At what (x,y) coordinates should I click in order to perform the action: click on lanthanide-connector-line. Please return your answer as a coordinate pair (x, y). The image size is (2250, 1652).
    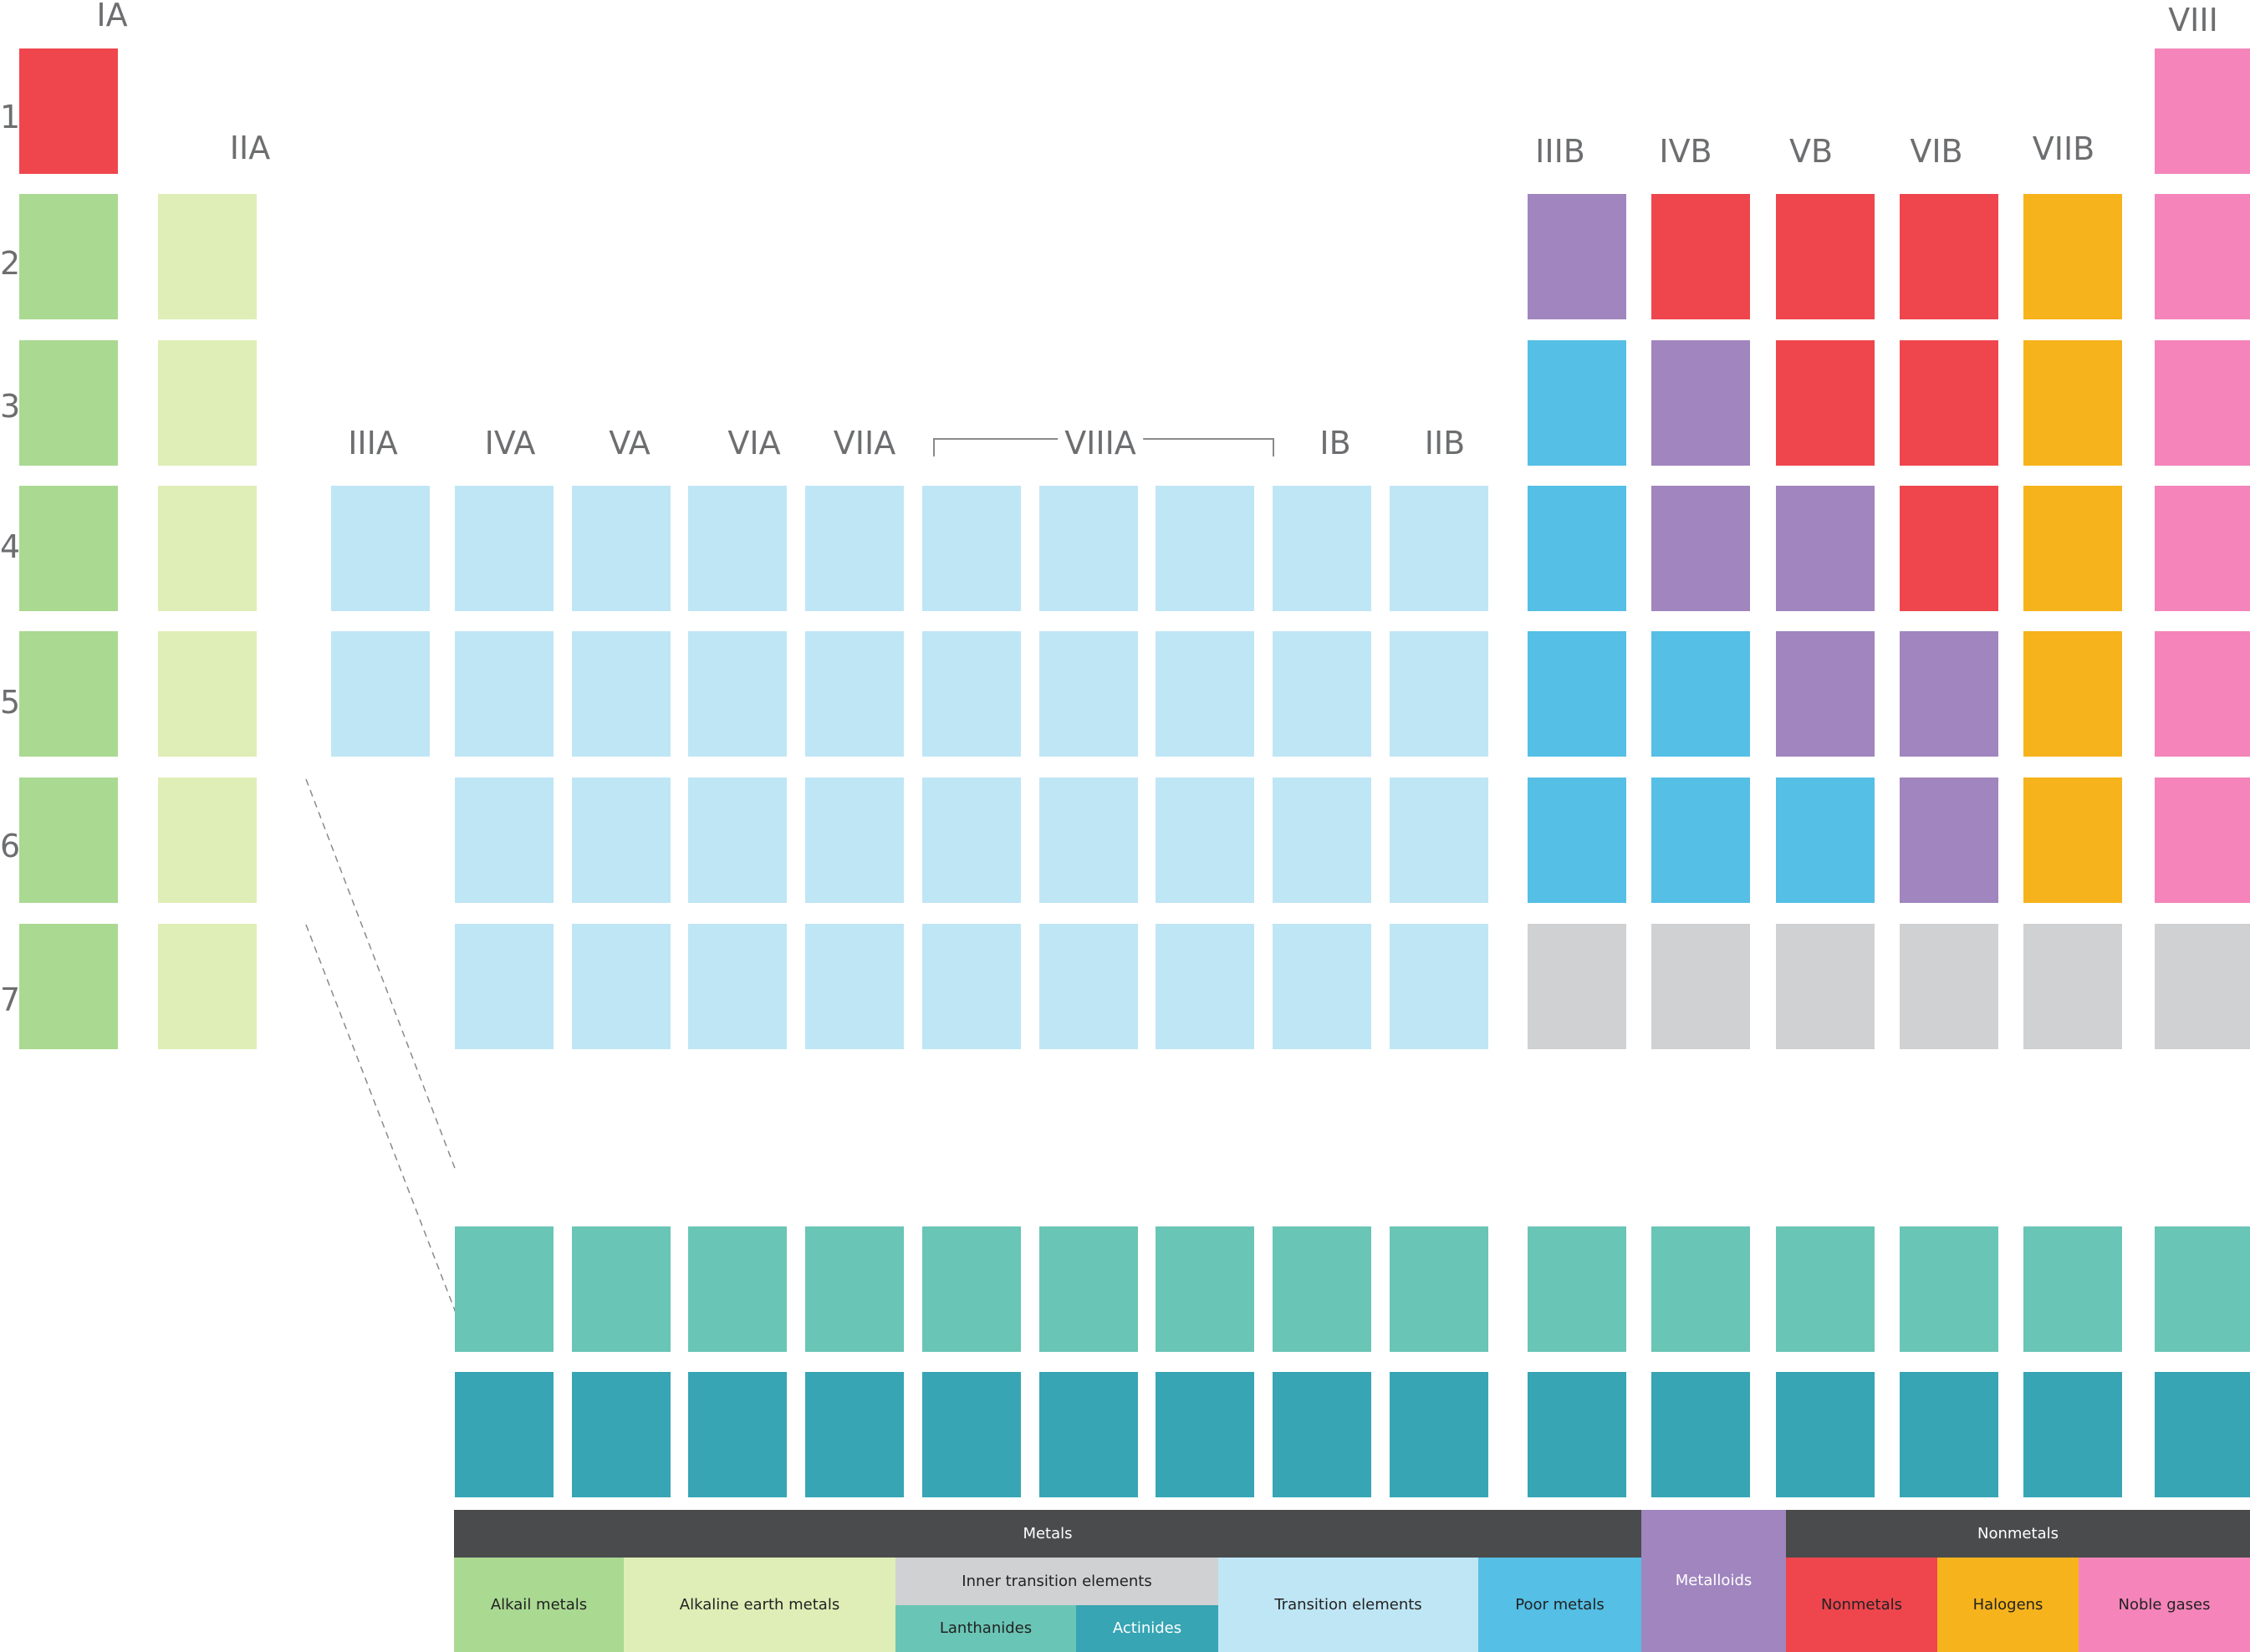
    Looking at the image, I should click on (381, 975).